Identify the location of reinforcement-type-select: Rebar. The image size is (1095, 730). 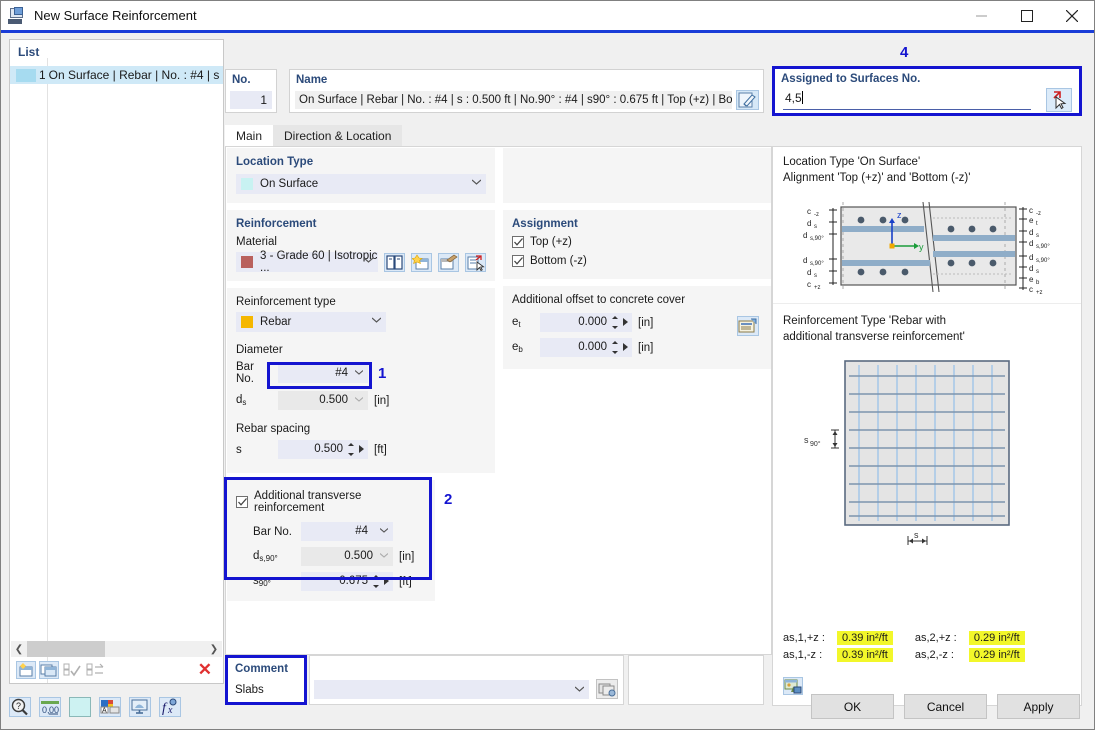
(311, 322).